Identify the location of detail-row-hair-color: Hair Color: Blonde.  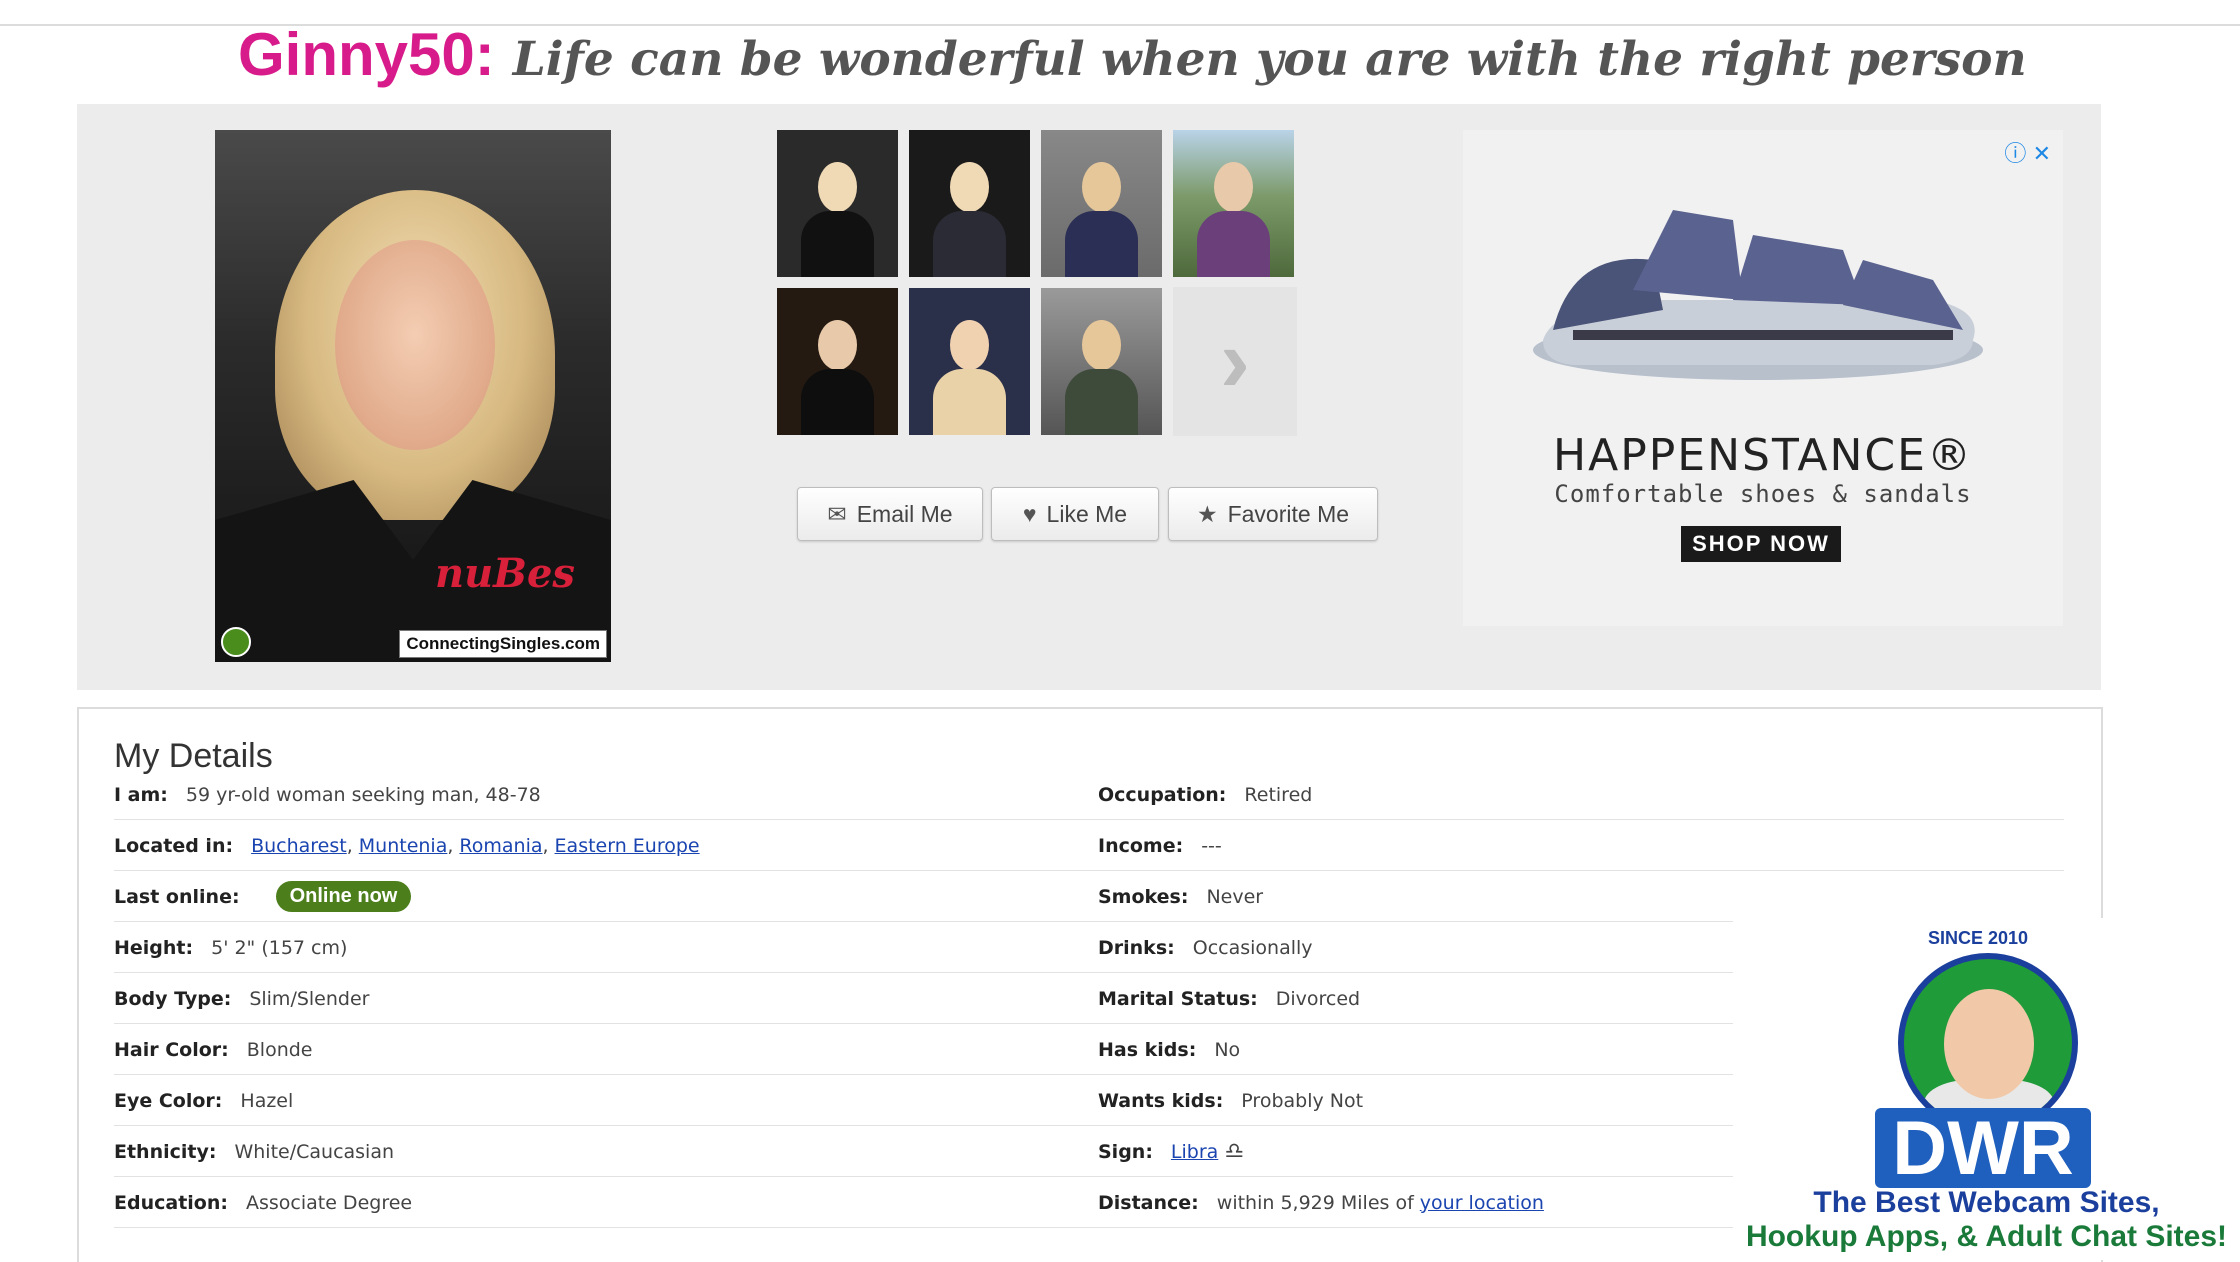
(614, 1049).